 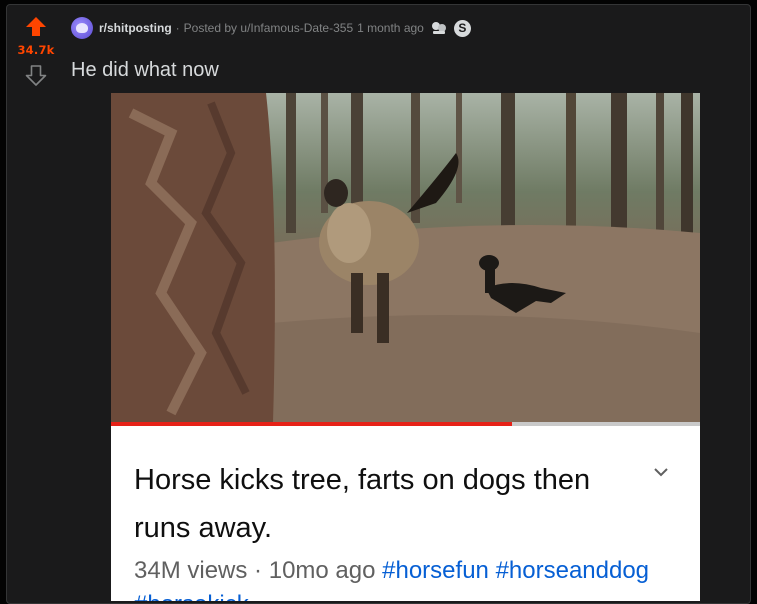 I want to click on subreddit-link: r/shitposting, so click(x=135, y=28).